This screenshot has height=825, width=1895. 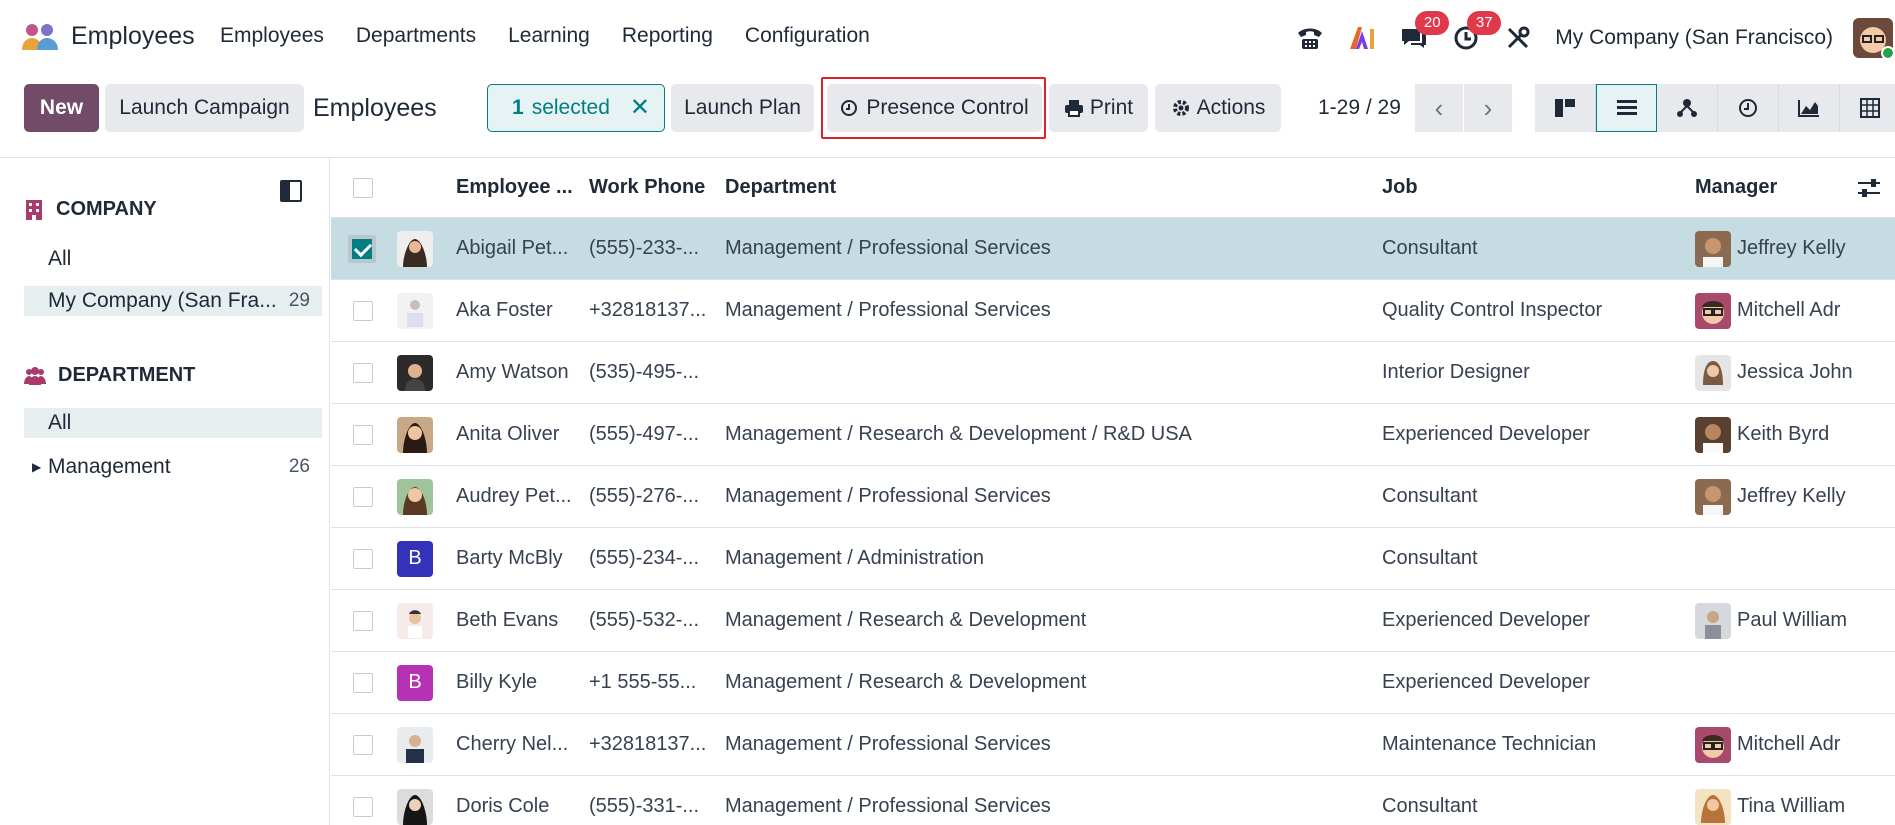 What do you see at coordinates (549, 36) in the screenshot?
I see `menu-learning: Learning` at bounding box center [549, 36].